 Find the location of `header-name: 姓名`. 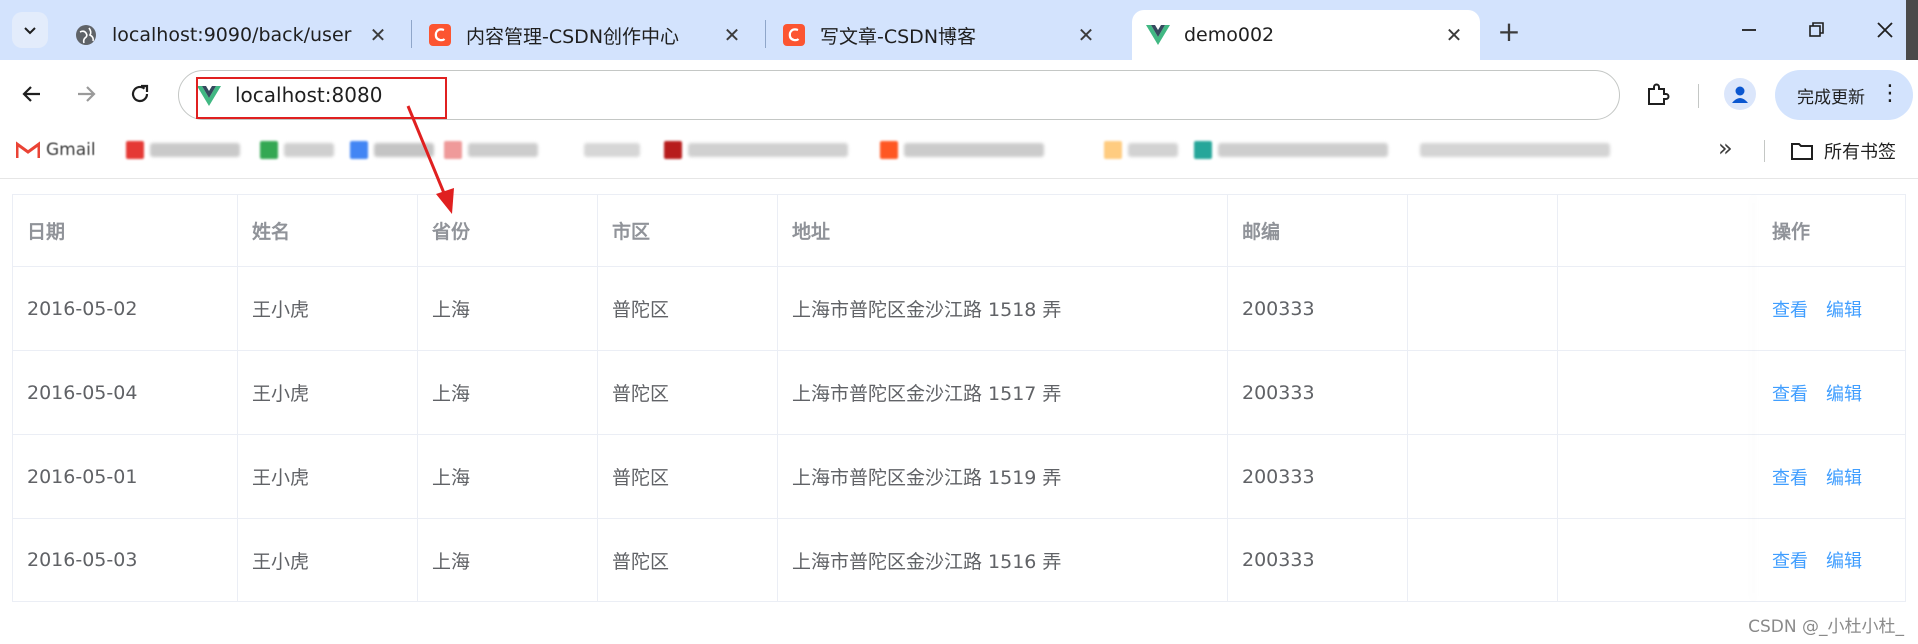

header-name: 姓名 is located at coordinates (328, 230).